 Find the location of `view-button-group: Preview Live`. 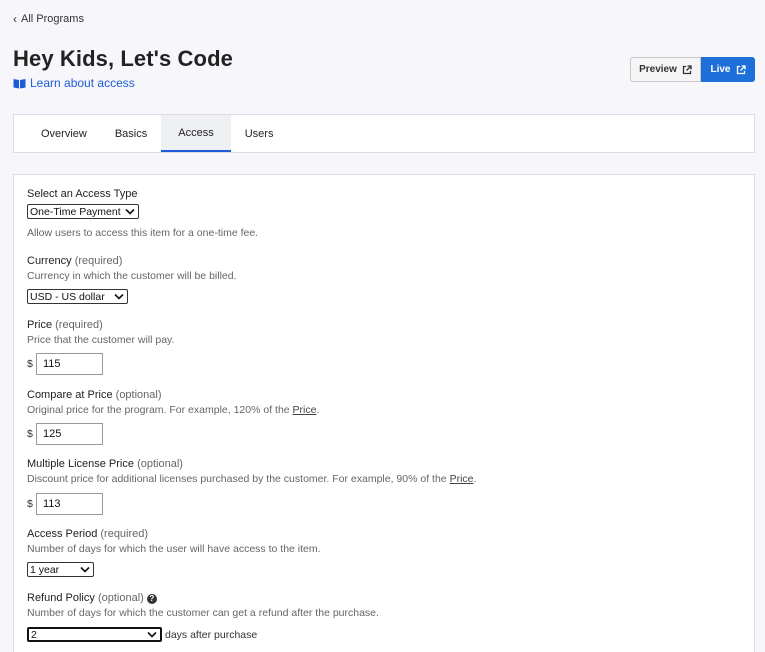

view-button-group: Preview Live is located at coordinates (692, 69).